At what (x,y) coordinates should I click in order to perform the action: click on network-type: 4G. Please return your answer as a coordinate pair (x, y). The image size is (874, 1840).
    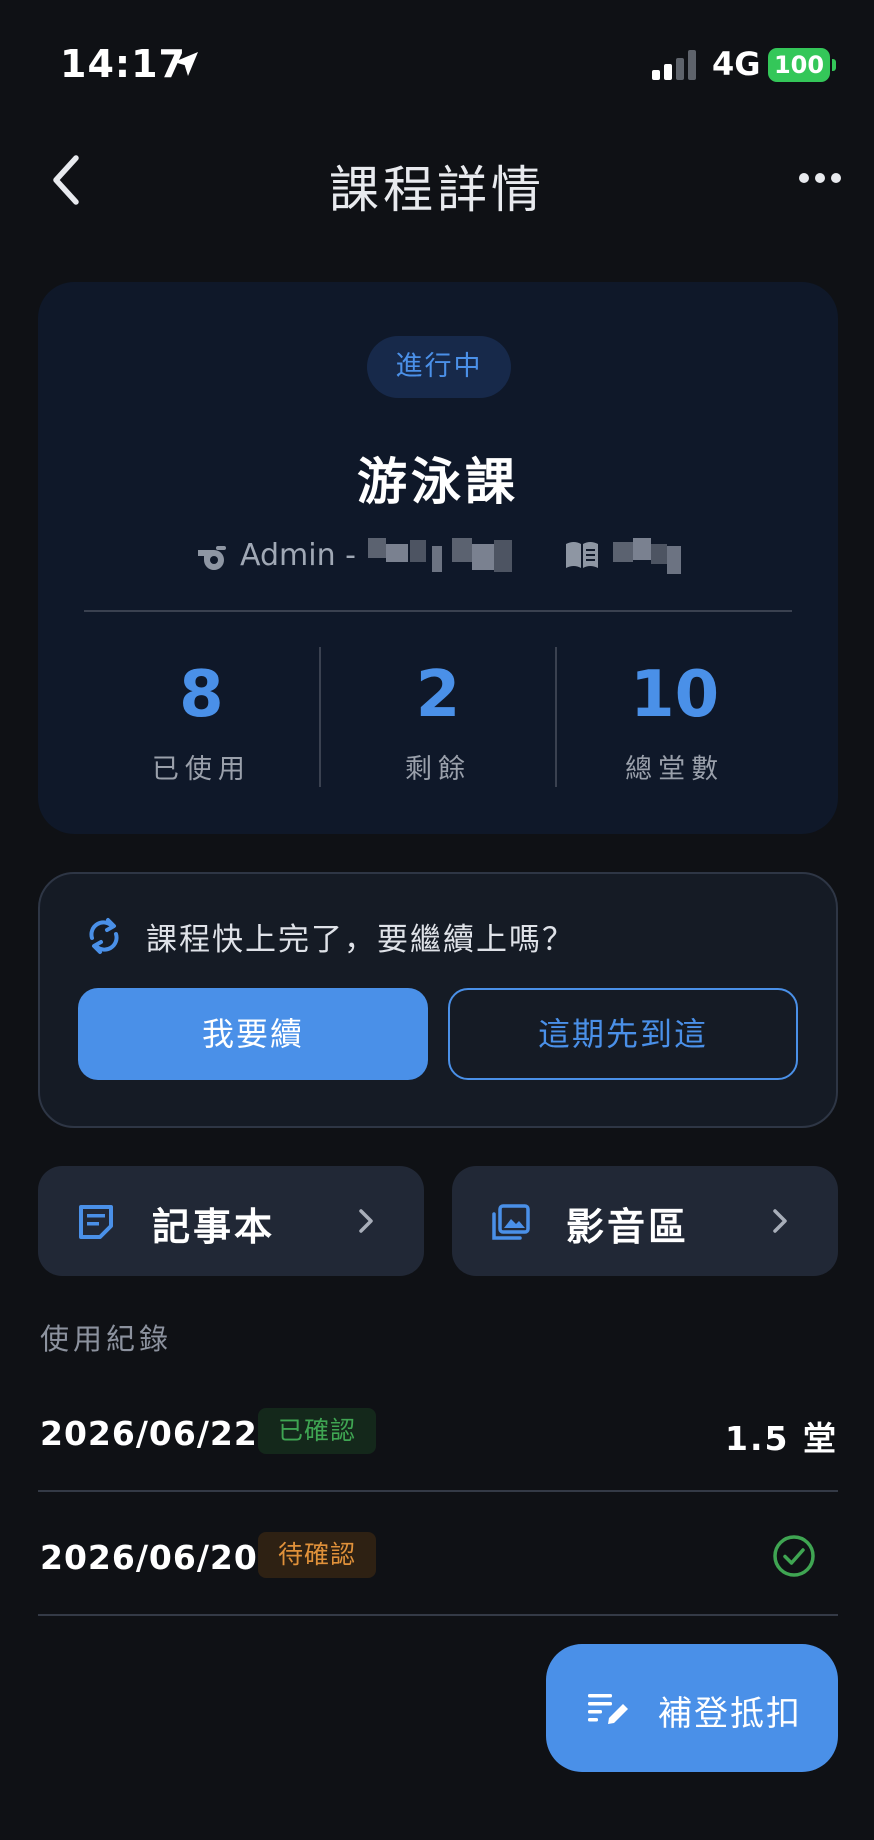
    Looking at the image, I should click on (736, 64).